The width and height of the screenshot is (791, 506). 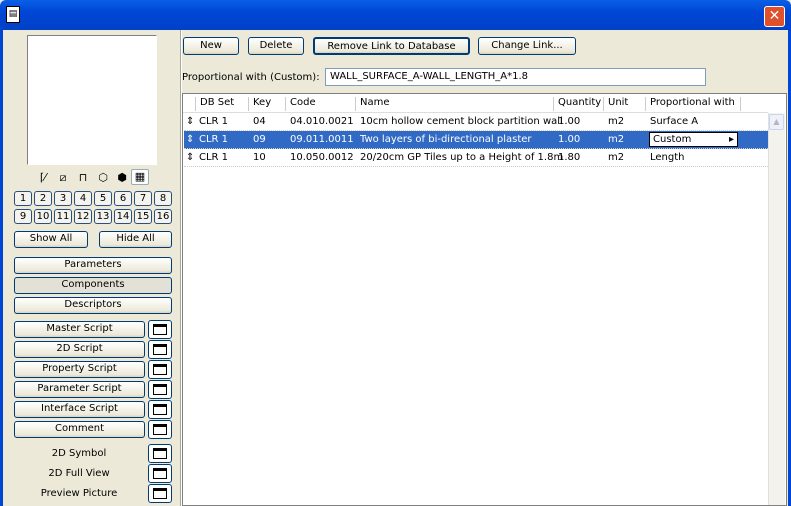 I want to click on layer-button: 5, so click(x=103, y=198).